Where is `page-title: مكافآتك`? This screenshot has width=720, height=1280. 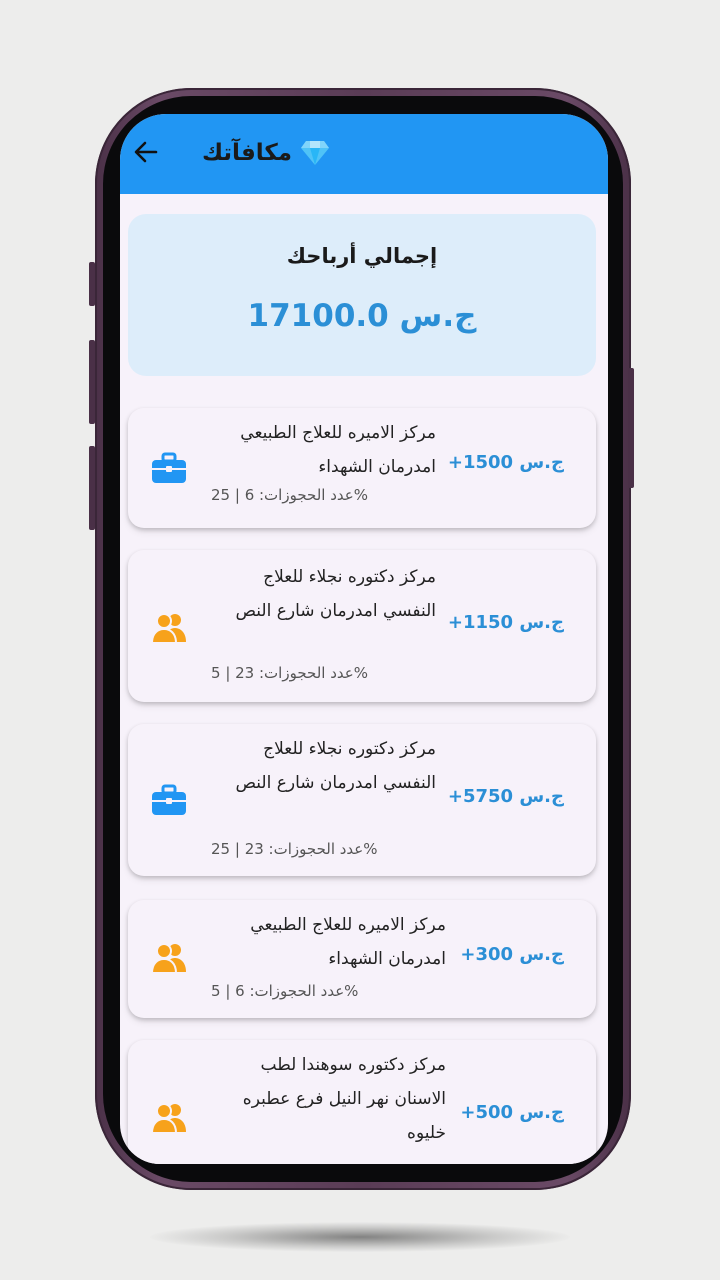
page-title: مكافآتك is located at coordinates (247, 153).